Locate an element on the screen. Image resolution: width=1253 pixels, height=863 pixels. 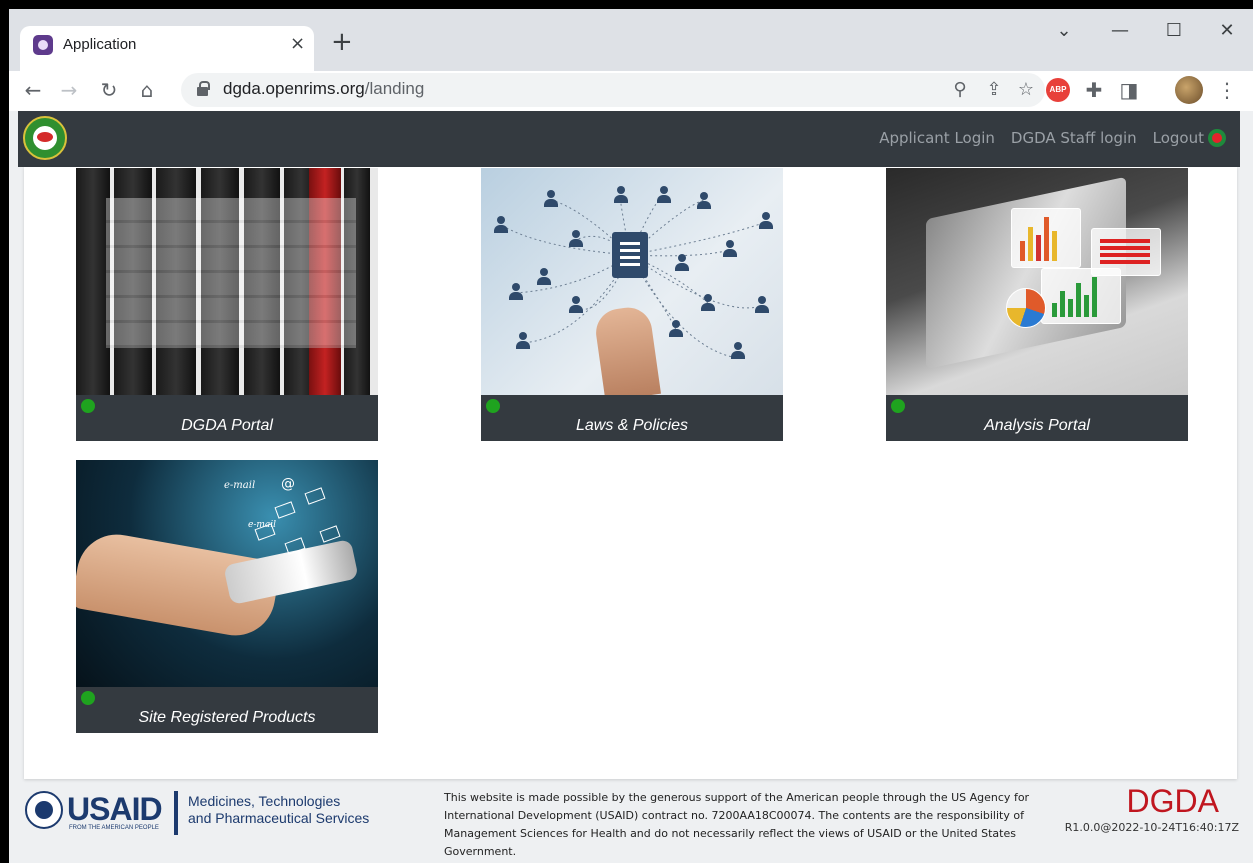
maximize-icon: ☐ is located at coordinates (1174, 31).